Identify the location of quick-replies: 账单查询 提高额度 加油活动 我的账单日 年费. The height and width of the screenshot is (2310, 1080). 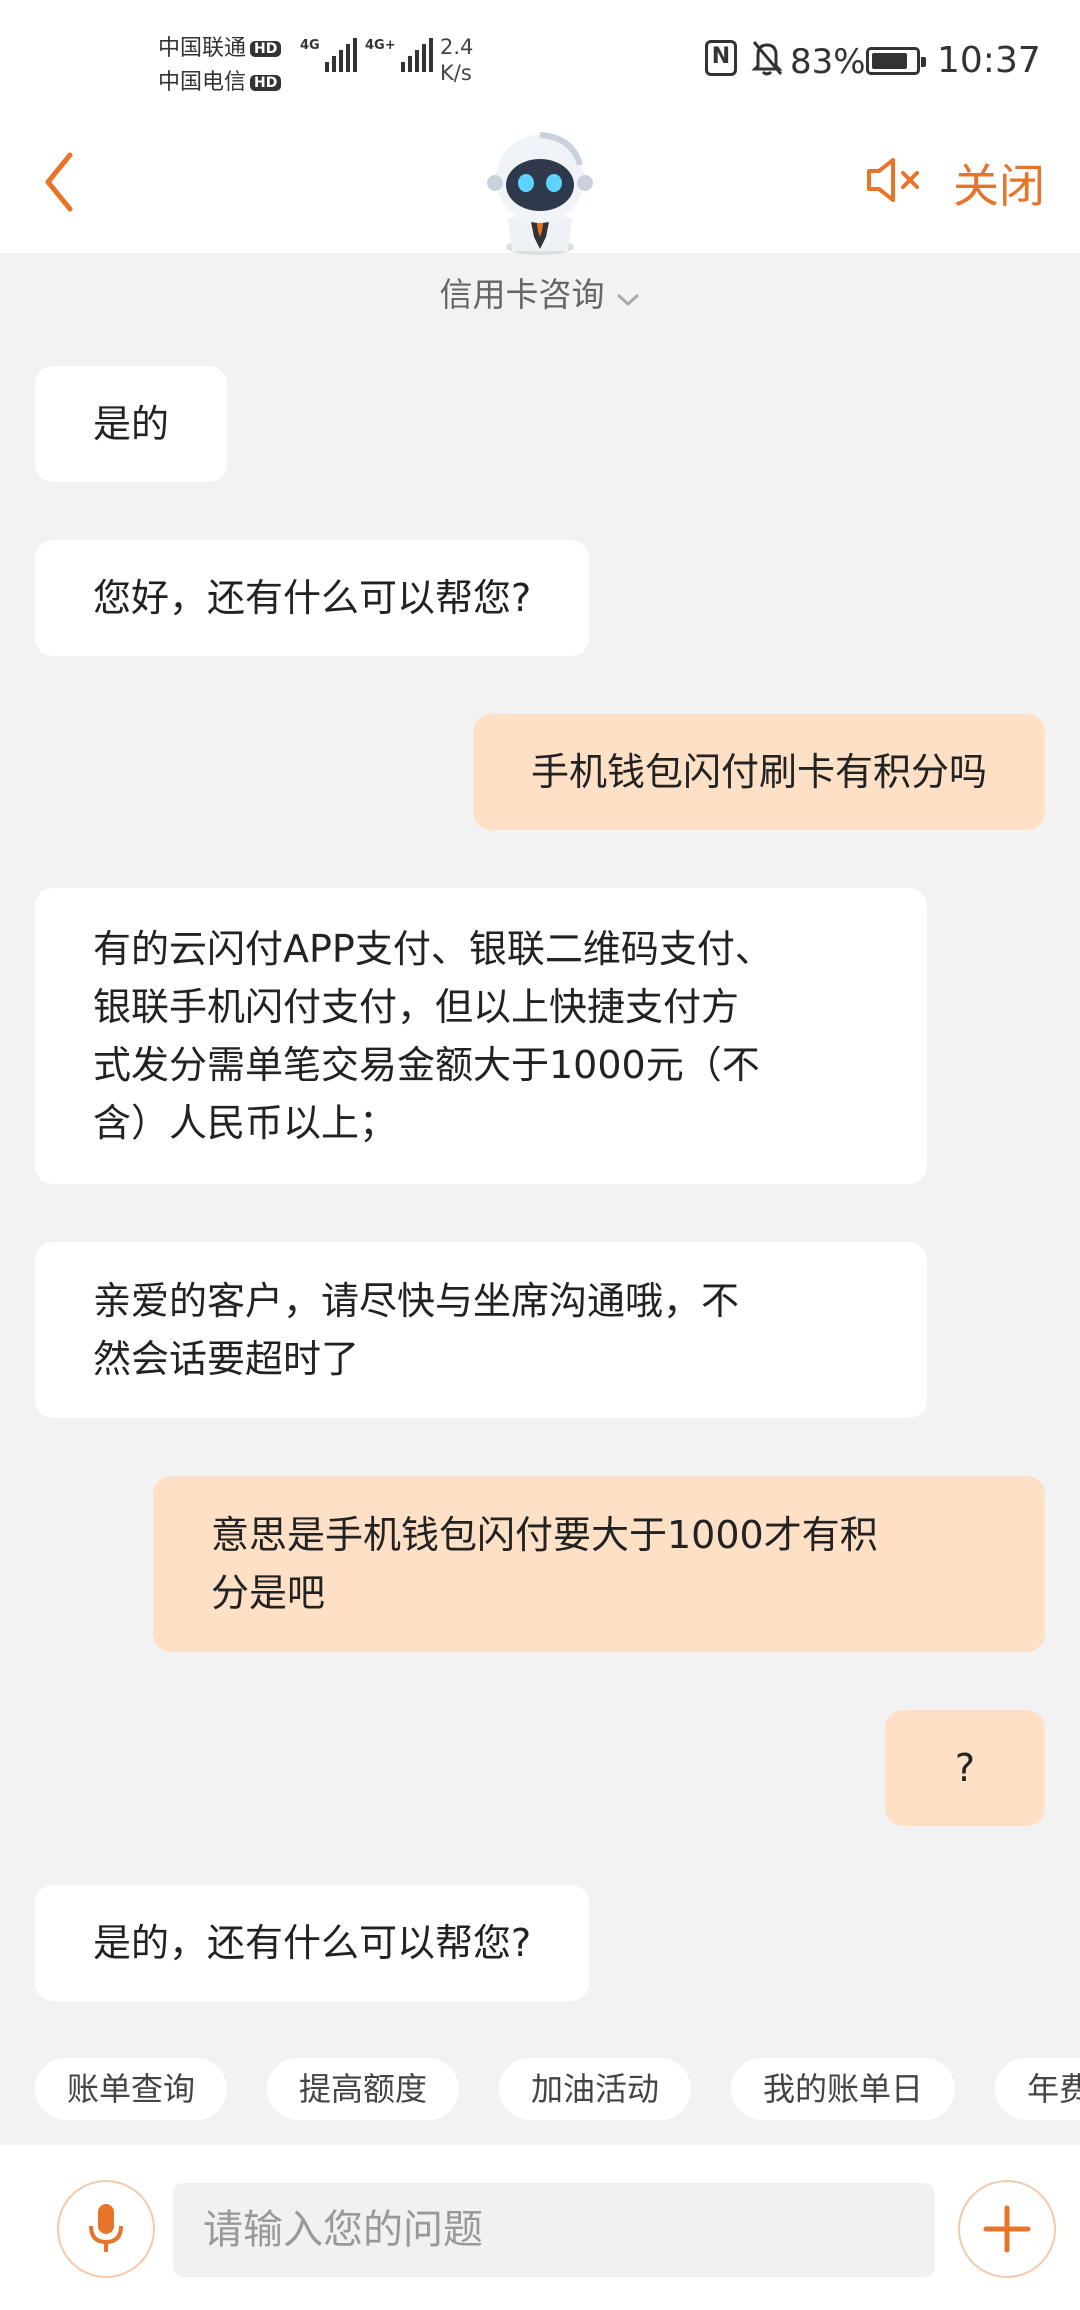
(557, 2089).